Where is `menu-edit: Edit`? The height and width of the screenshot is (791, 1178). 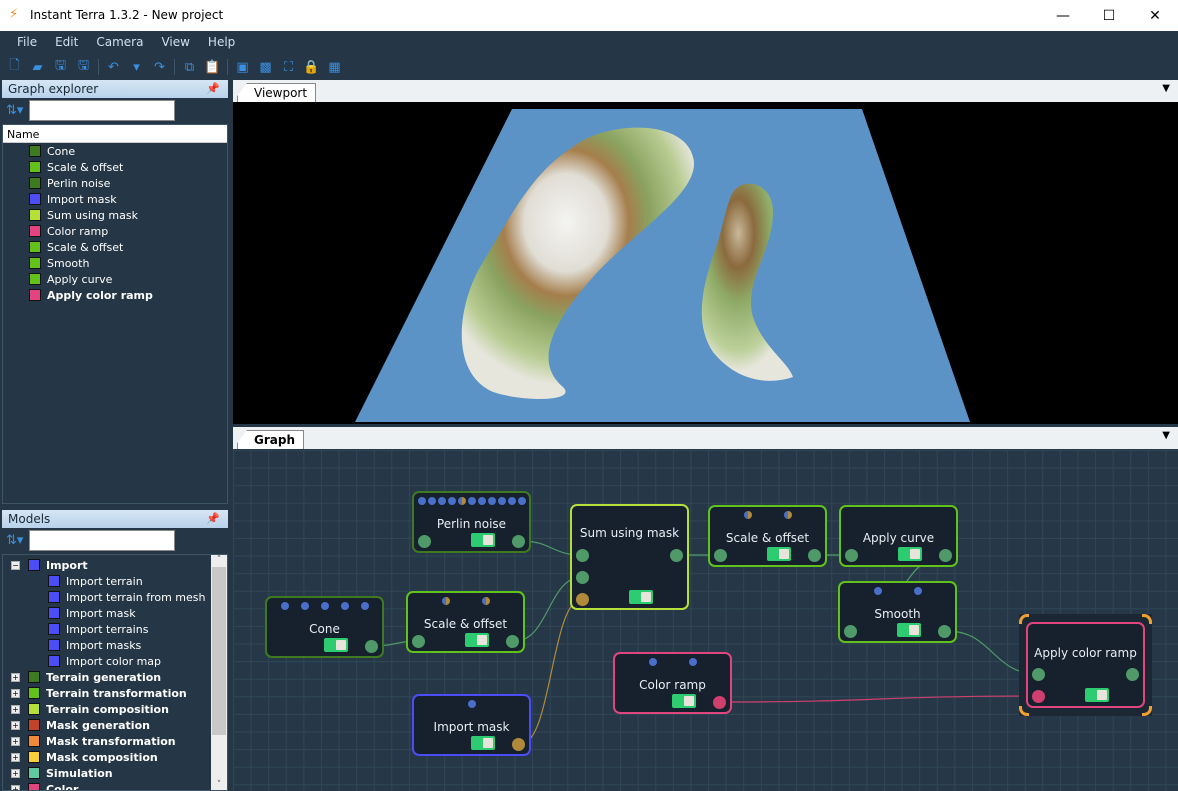 menu-edit: Edit is located at coordinates (66, 43).